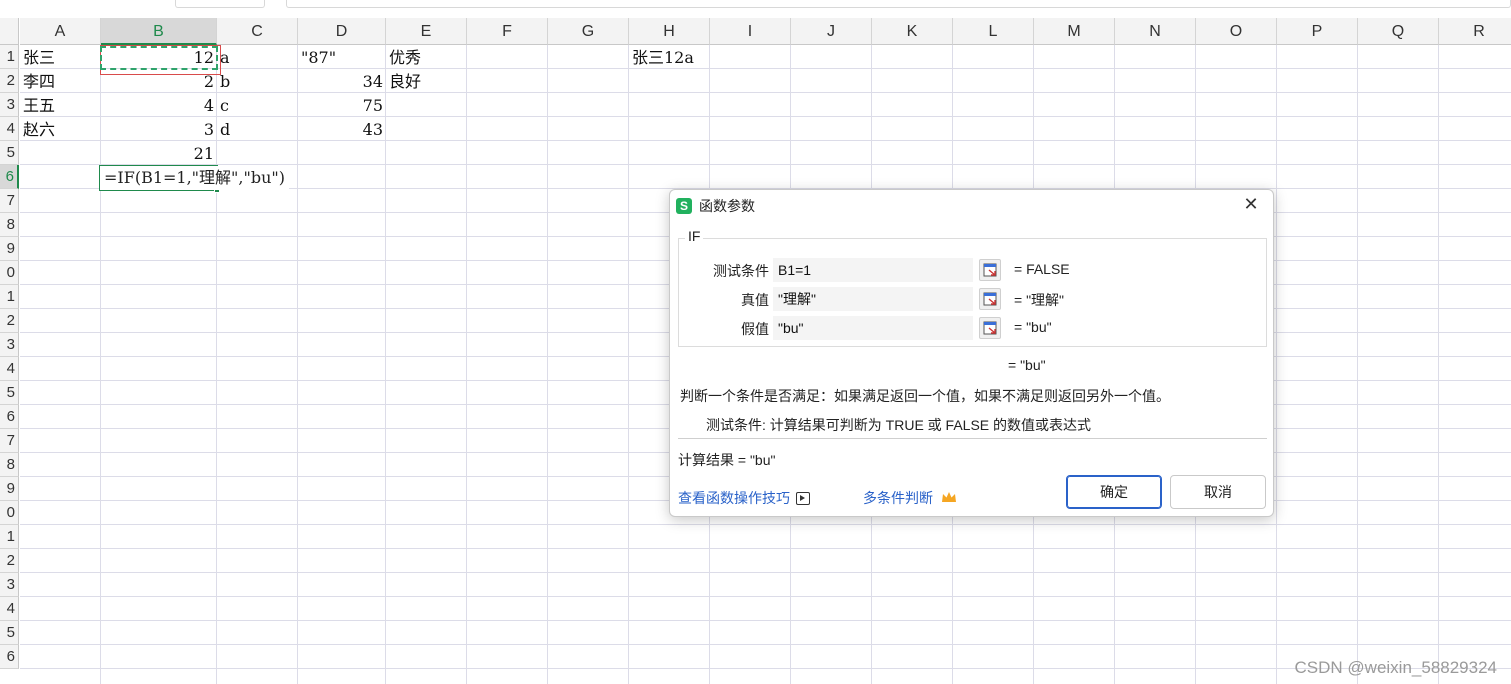  What do you see at coordinates (342, 31) in the screenshot?
I see `column-header-D: D` at bounding box center [342, 31].